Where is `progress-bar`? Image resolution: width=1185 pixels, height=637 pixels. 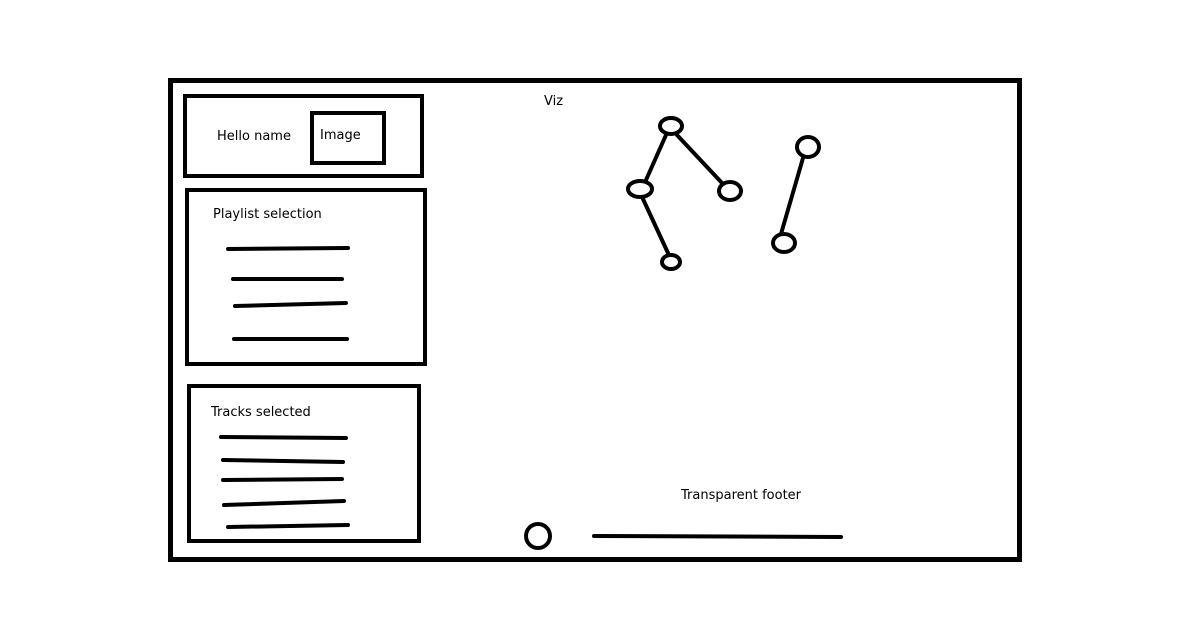 progress-bar is located at coordinates (717, 536).